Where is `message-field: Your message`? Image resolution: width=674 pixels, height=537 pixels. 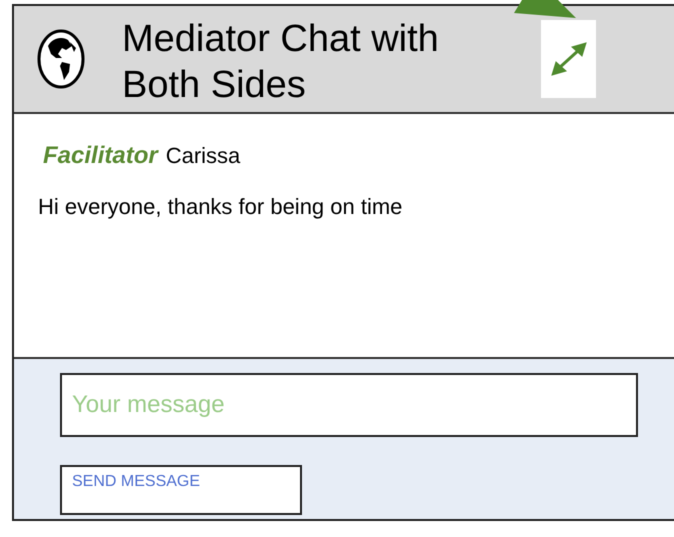
message-field: Your message is located at coordinates (349, 405).